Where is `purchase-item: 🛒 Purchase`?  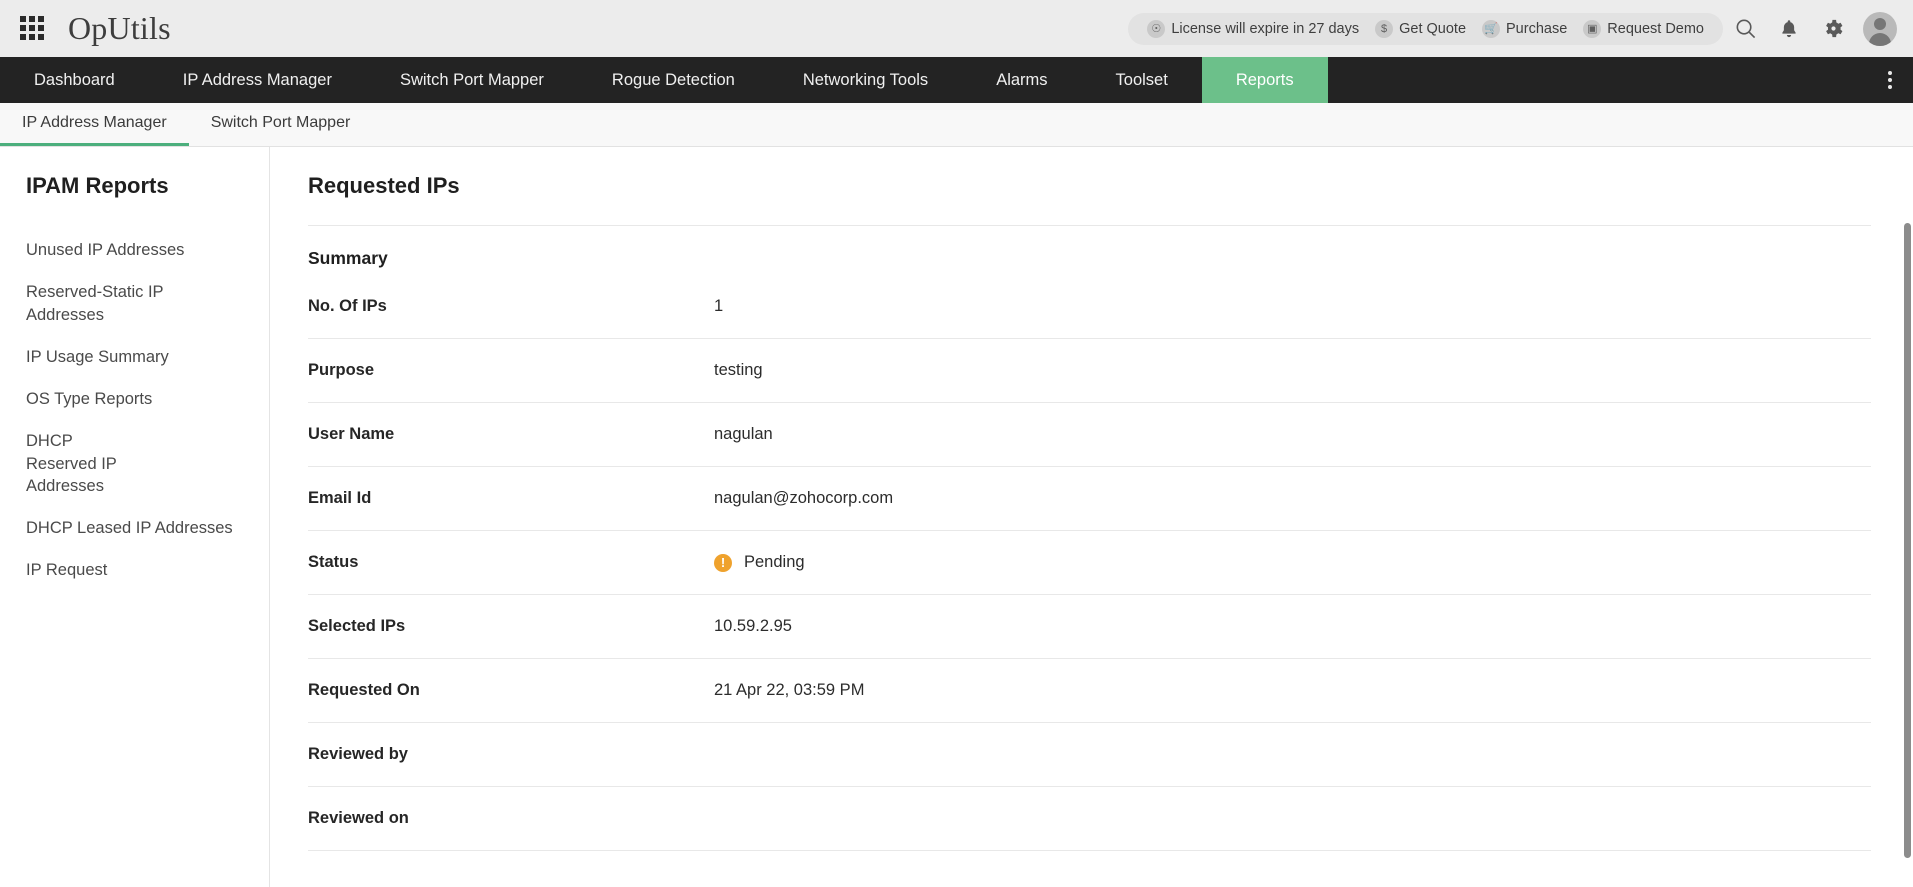
purchase-item: 🛒 Purchase is located at coordinates (1524, 28).